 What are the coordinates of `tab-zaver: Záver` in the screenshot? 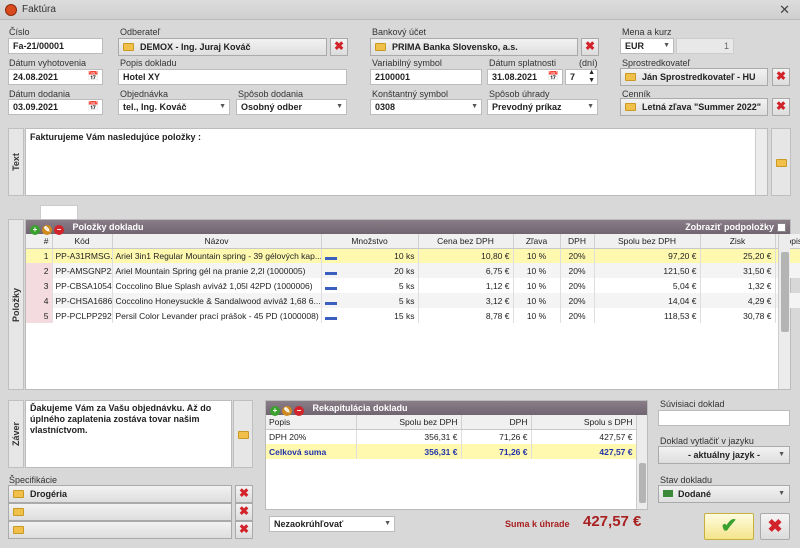 It's located at (16, 434).